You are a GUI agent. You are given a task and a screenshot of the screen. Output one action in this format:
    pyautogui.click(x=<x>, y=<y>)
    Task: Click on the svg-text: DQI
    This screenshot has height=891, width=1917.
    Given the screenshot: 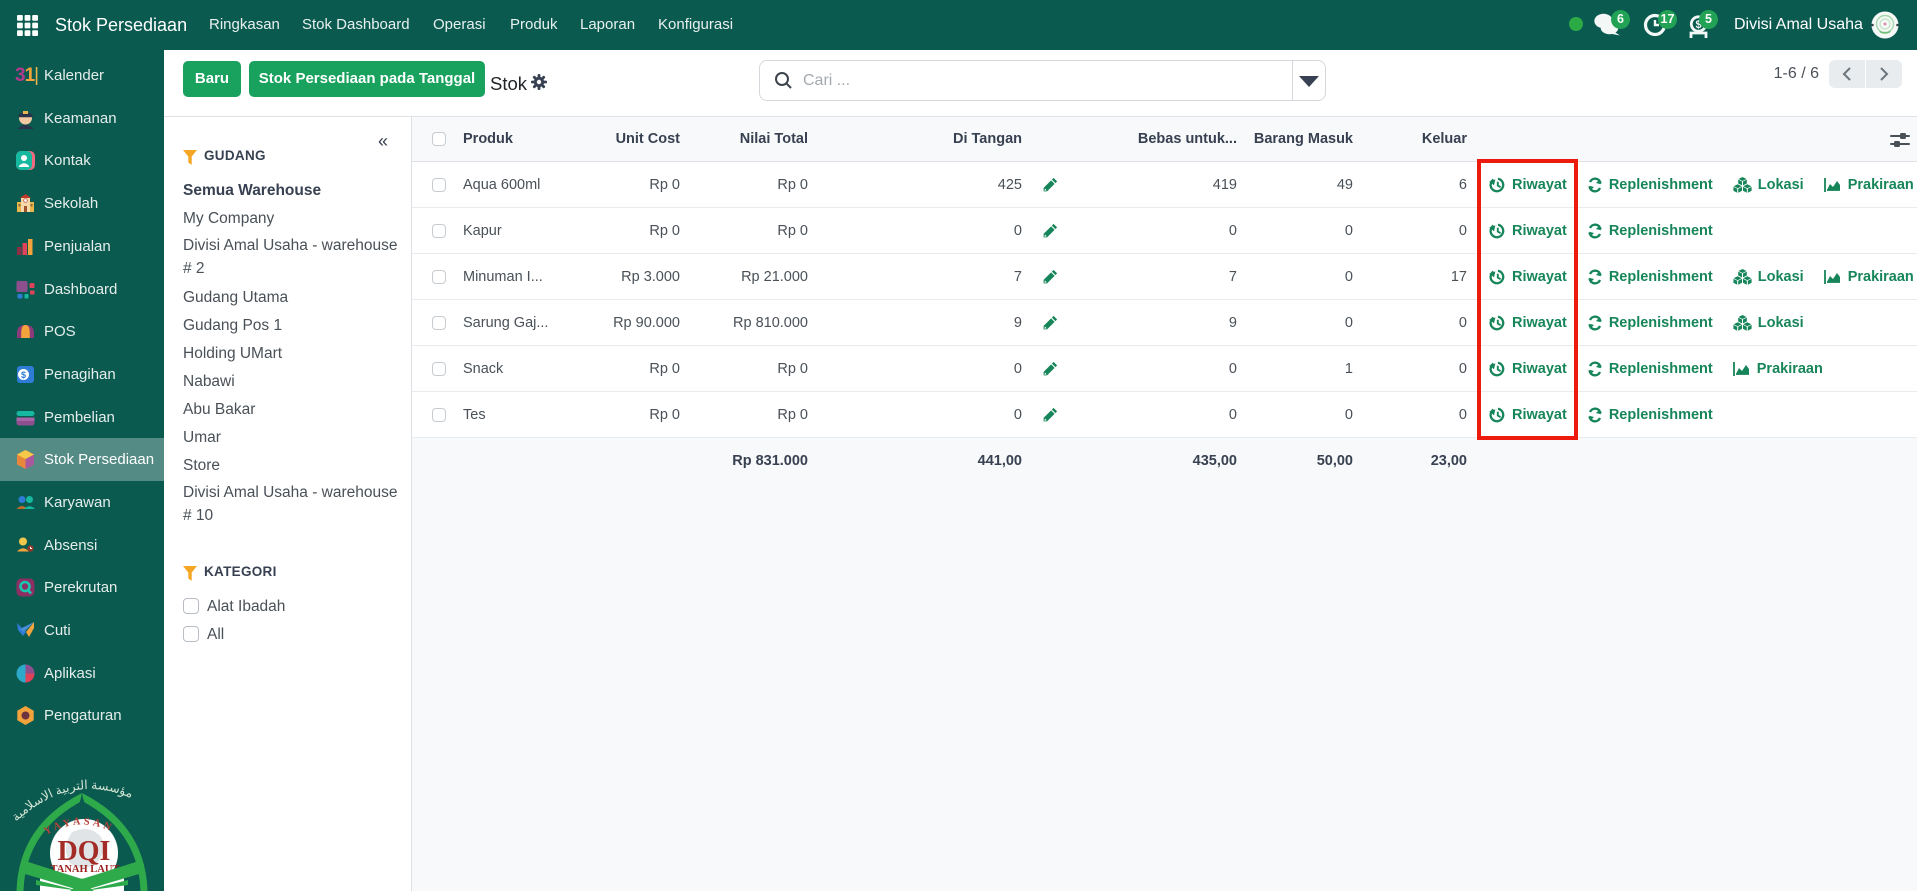 What is the action you would take?
    pyautogui.click(x=84, y=851)
    